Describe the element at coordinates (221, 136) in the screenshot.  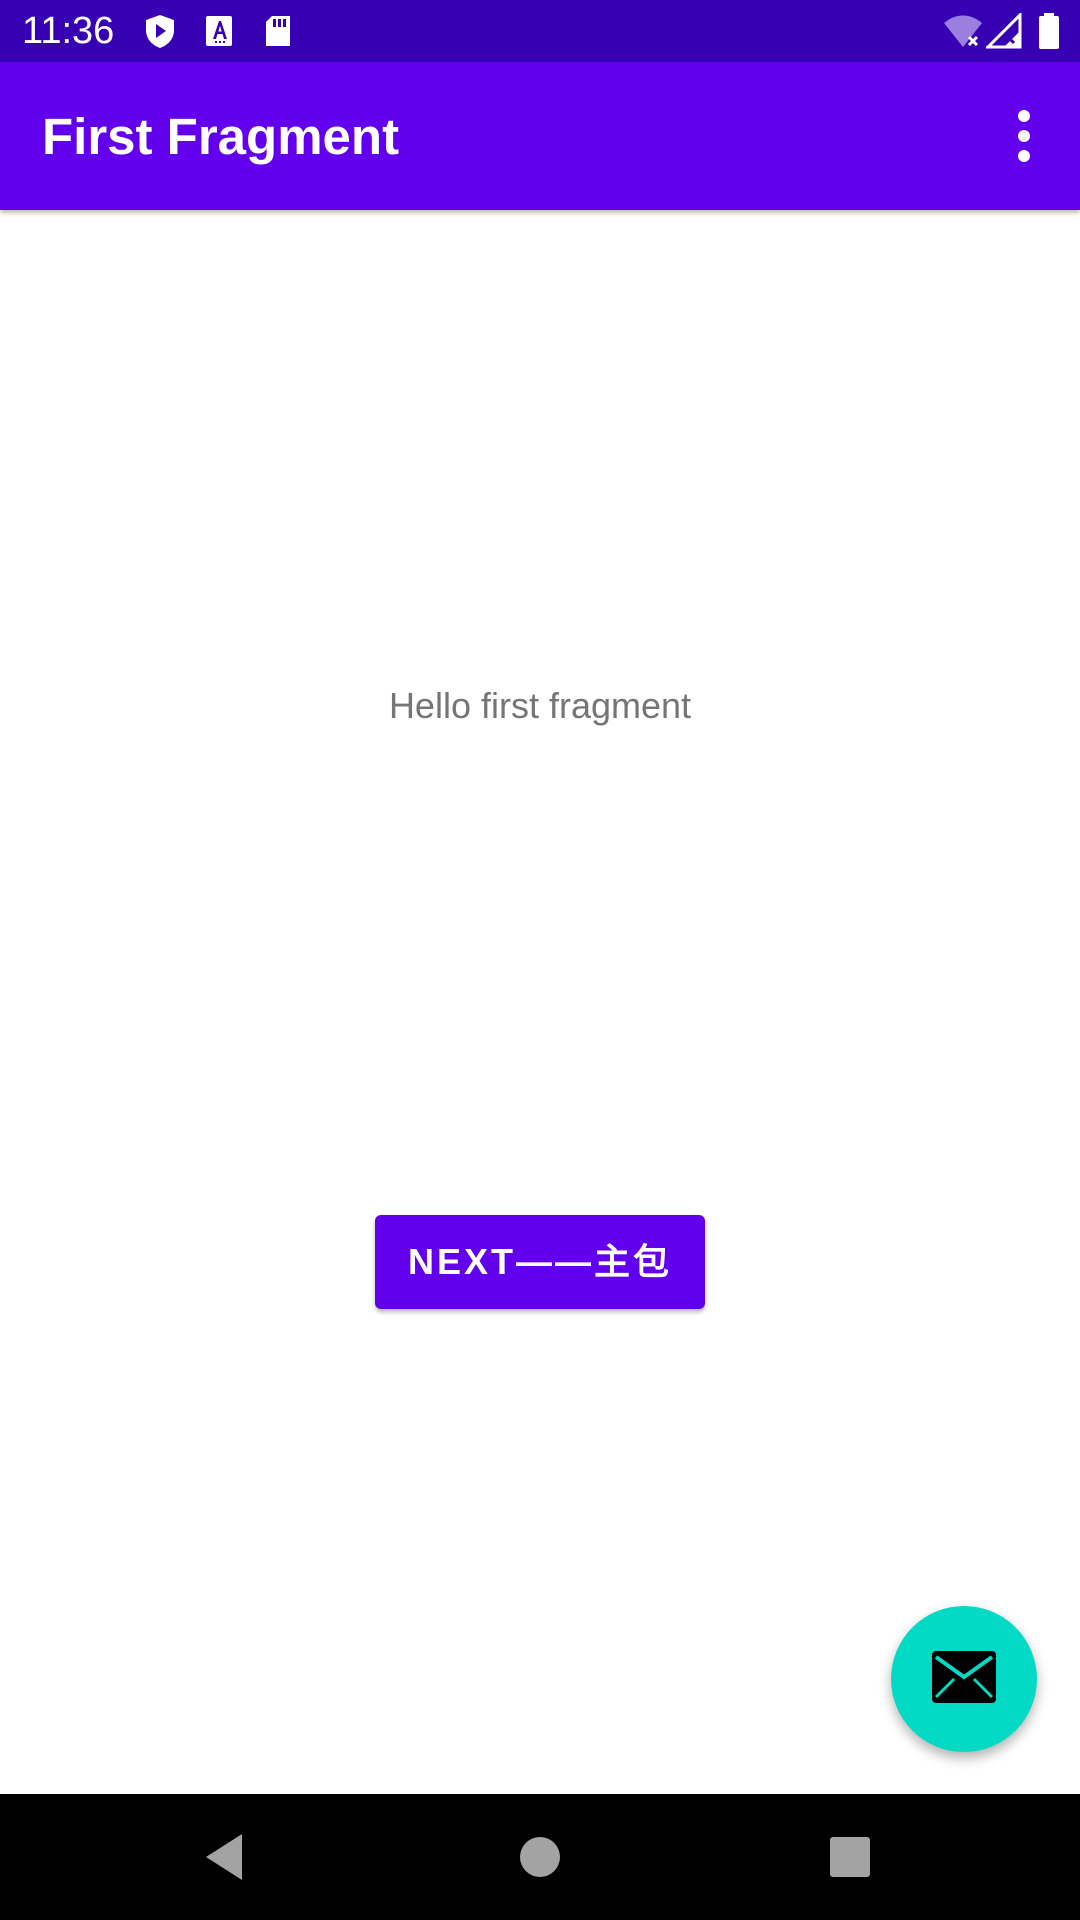
I see `app-bar-title: First Fragment` at that location.